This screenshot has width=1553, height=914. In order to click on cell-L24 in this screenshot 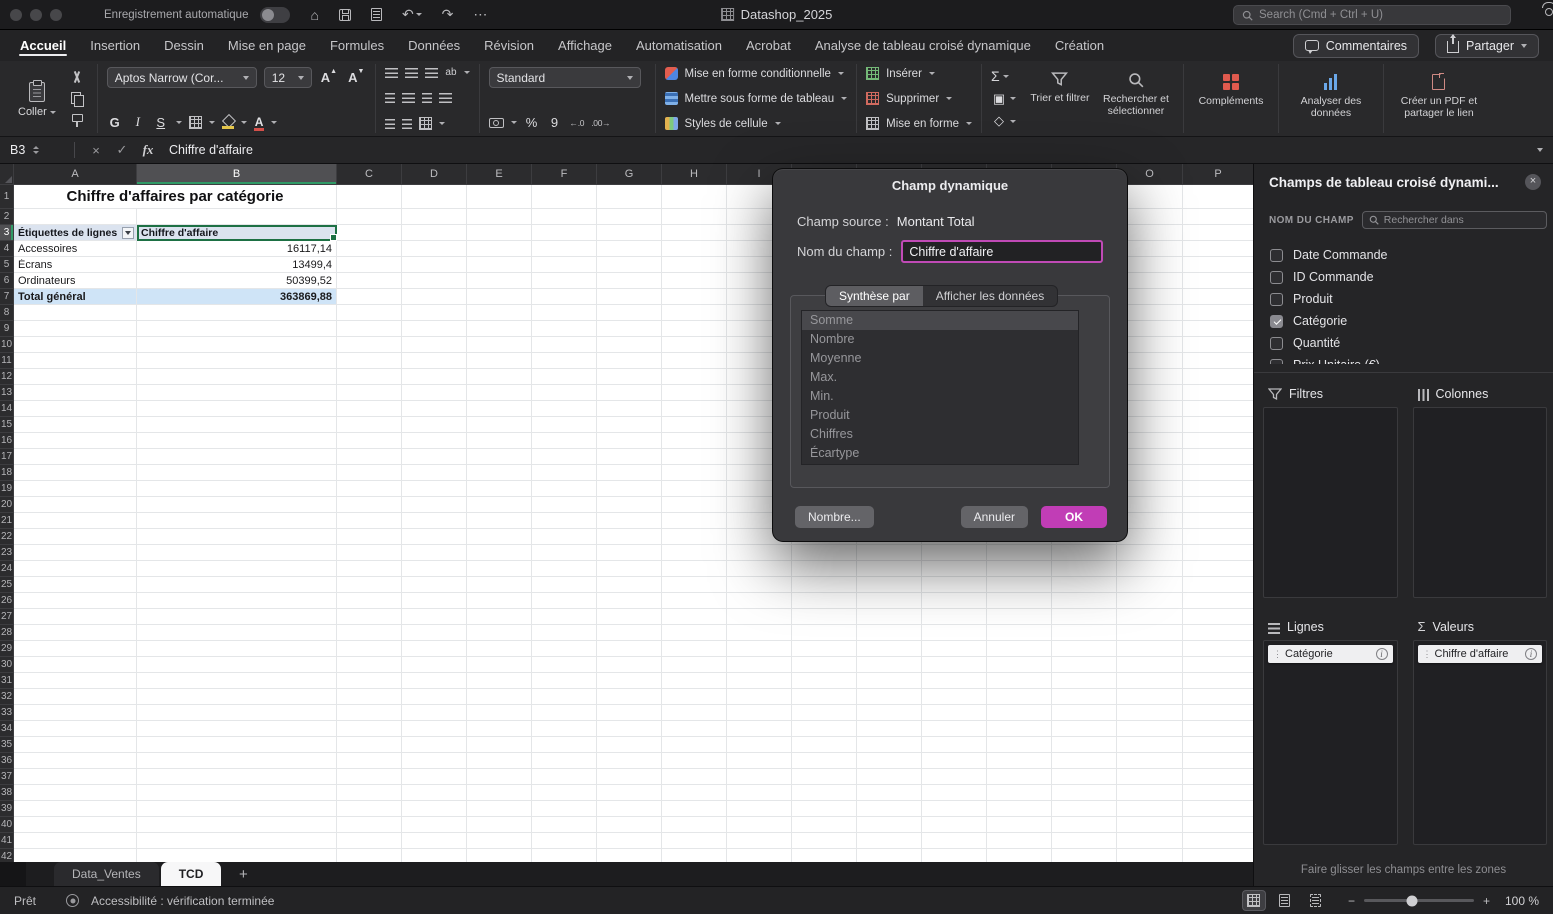, I will do `click(954, 569)`.